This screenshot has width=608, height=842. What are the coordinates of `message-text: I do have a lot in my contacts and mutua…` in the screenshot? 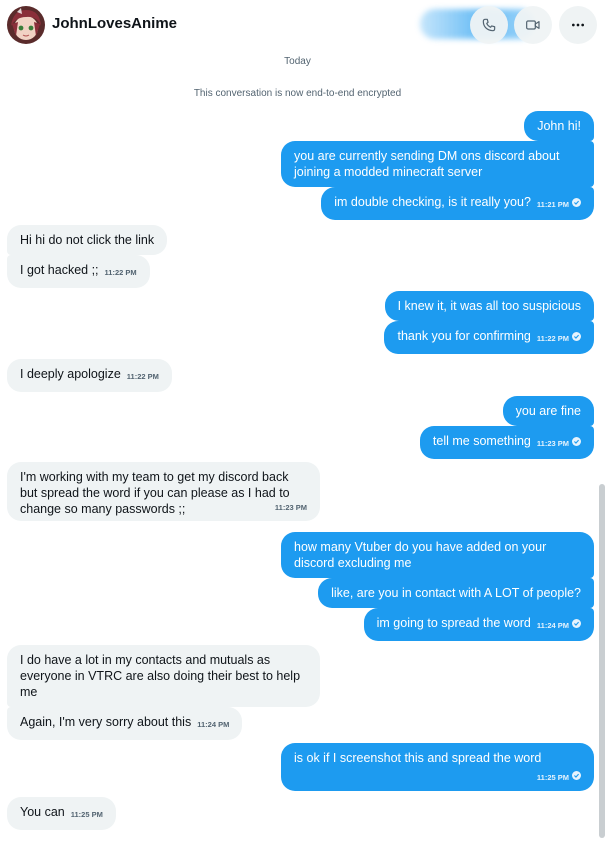 It's located at (160, 676).